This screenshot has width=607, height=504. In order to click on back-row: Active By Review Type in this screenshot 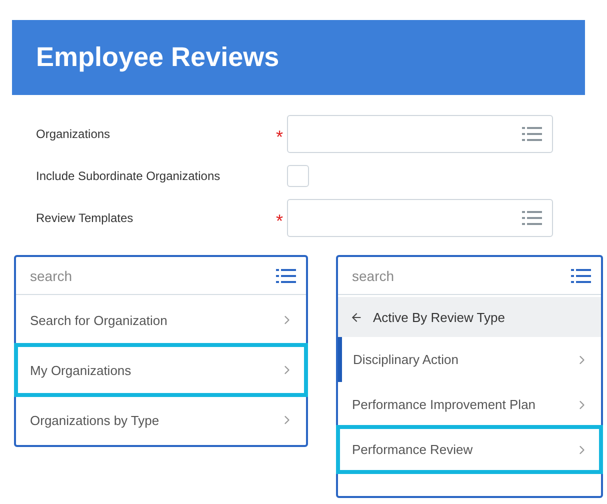, I will do `click(469, 317)`.